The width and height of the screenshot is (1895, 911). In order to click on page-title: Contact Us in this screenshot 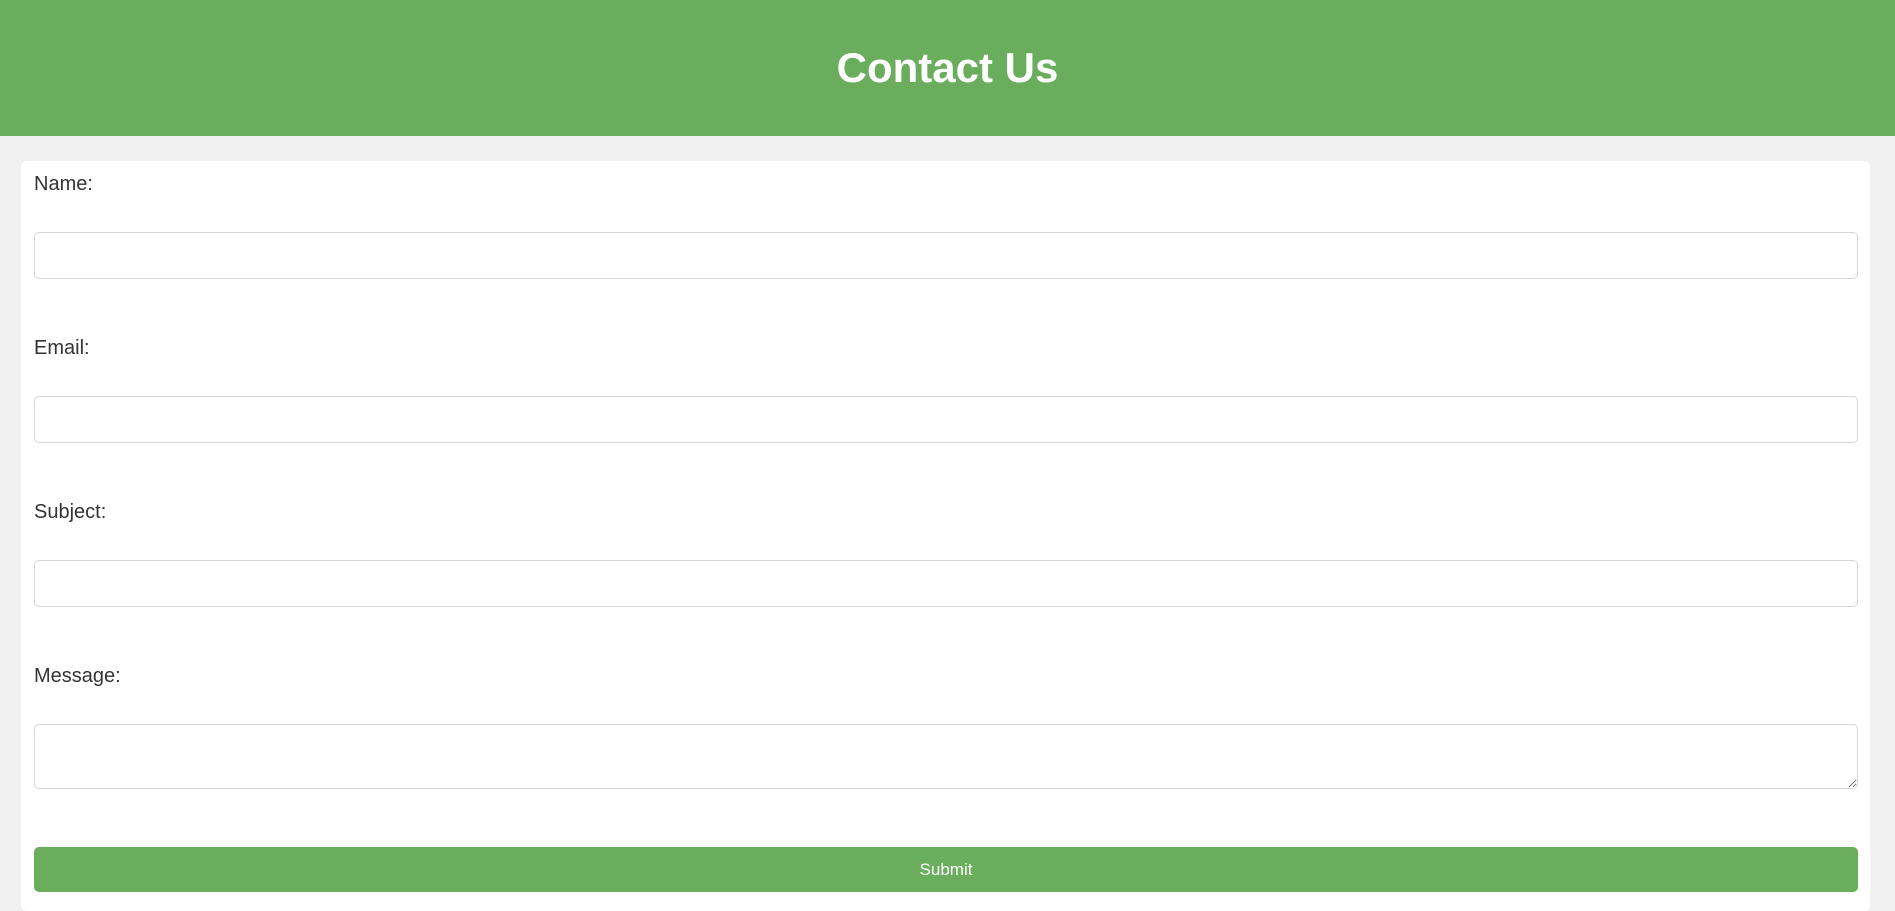, I will do `click(947, 67)`.